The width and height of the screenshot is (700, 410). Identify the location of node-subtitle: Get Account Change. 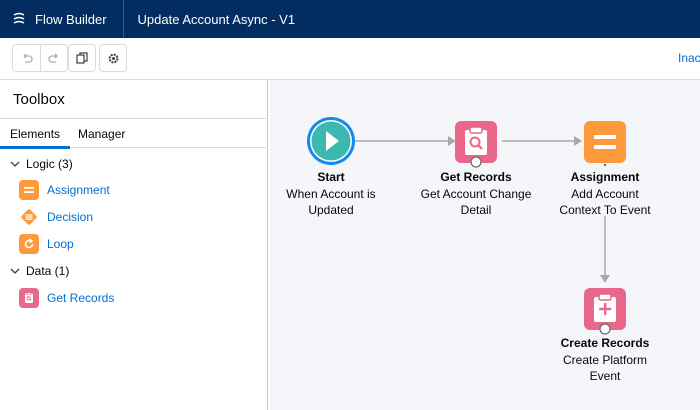
(476, 194).